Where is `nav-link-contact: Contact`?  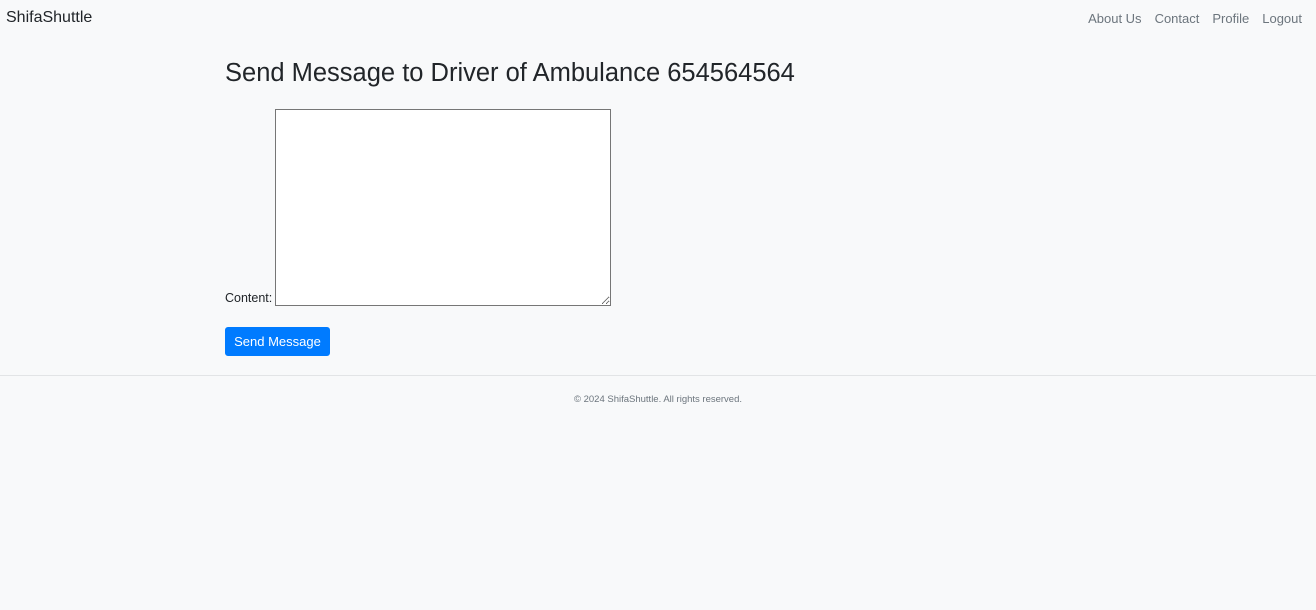 nav-link-contact: Contact is located at coordinates (1177, 18).